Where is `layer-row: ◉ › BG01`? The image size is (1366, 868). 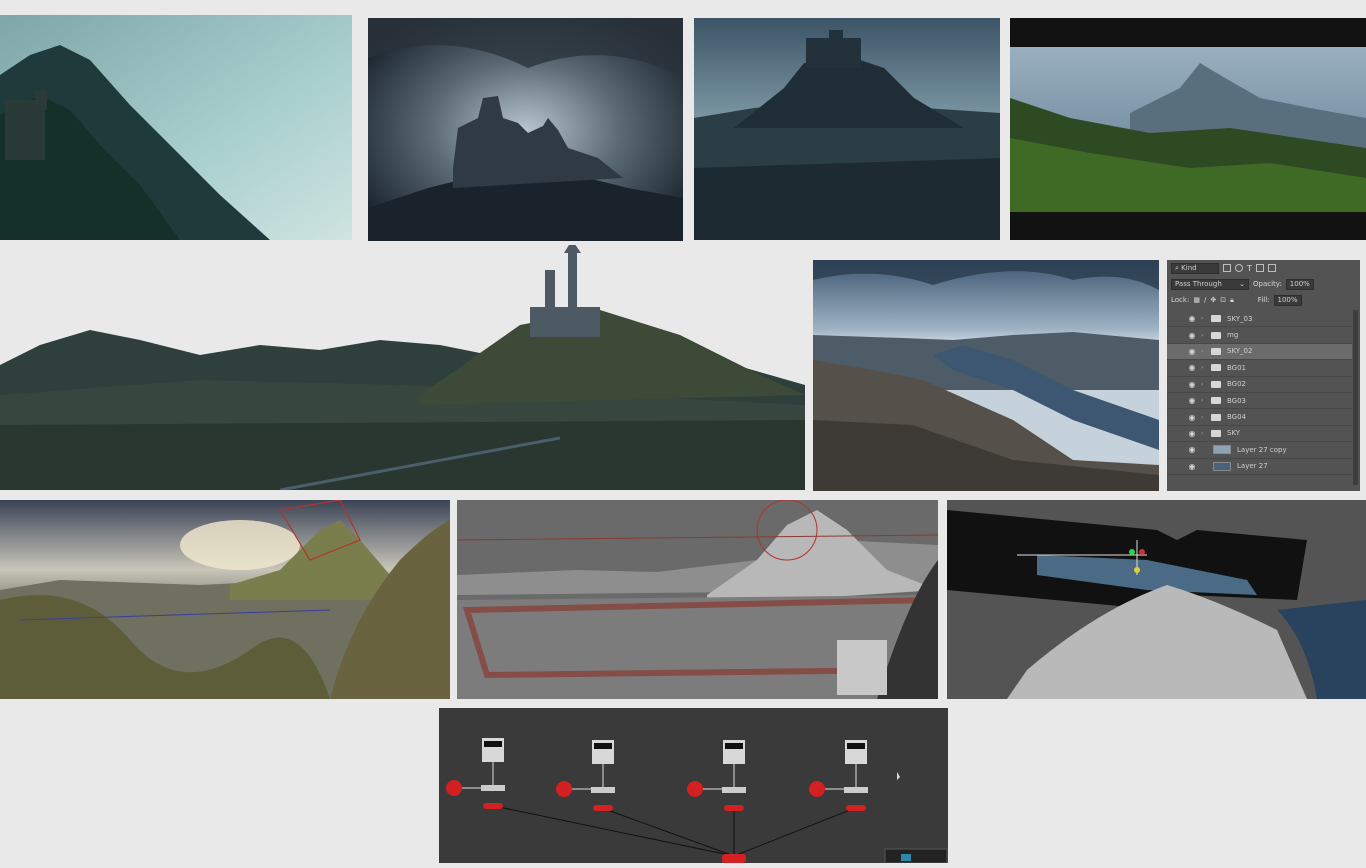
layer-row: ◉ › BG01 is located at coordinates (1259, 368).